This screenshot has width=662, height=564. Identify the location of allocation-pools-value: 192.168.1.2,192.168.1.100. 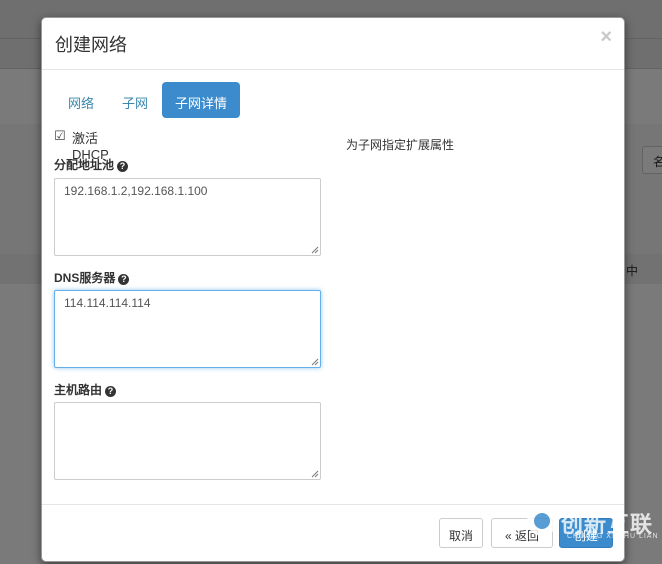
(136, 191).